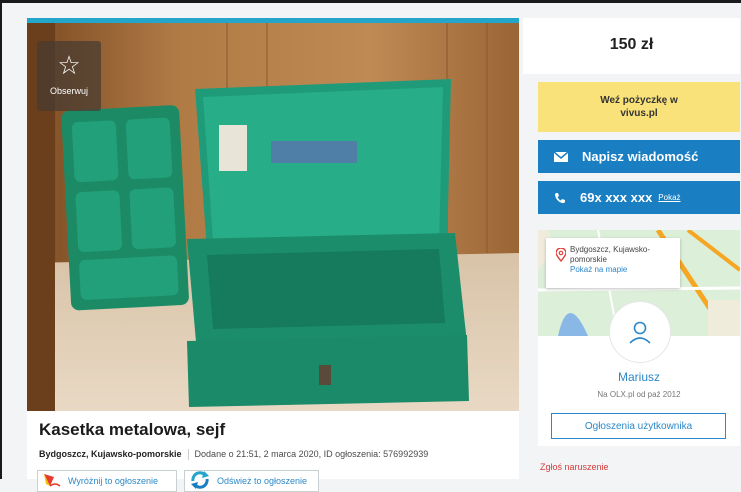  Describe the element at coordinates (574, 467) in the screenshot. I see `report-link: Zgłoś naruszenie` at that location.